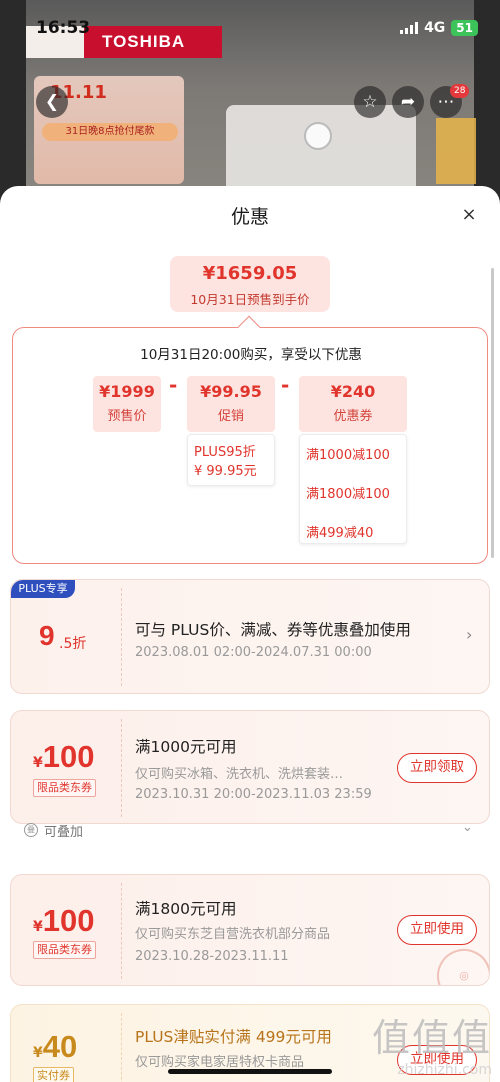  I want to click on promotion-detail-box: PLUS95折 ¥ 99.95元, so click(231, 460).